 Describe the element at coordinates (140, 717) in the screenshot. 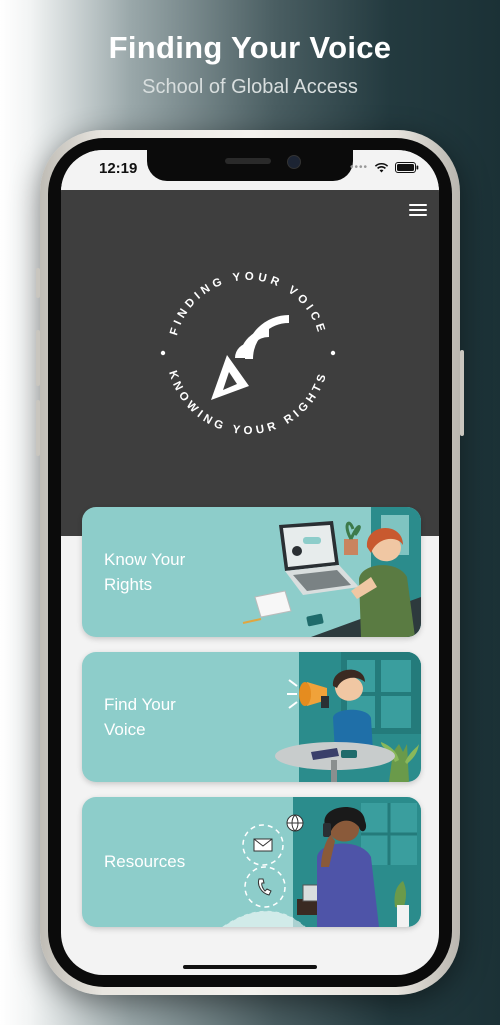

I see `card-label: Find Your Voice` at that location.